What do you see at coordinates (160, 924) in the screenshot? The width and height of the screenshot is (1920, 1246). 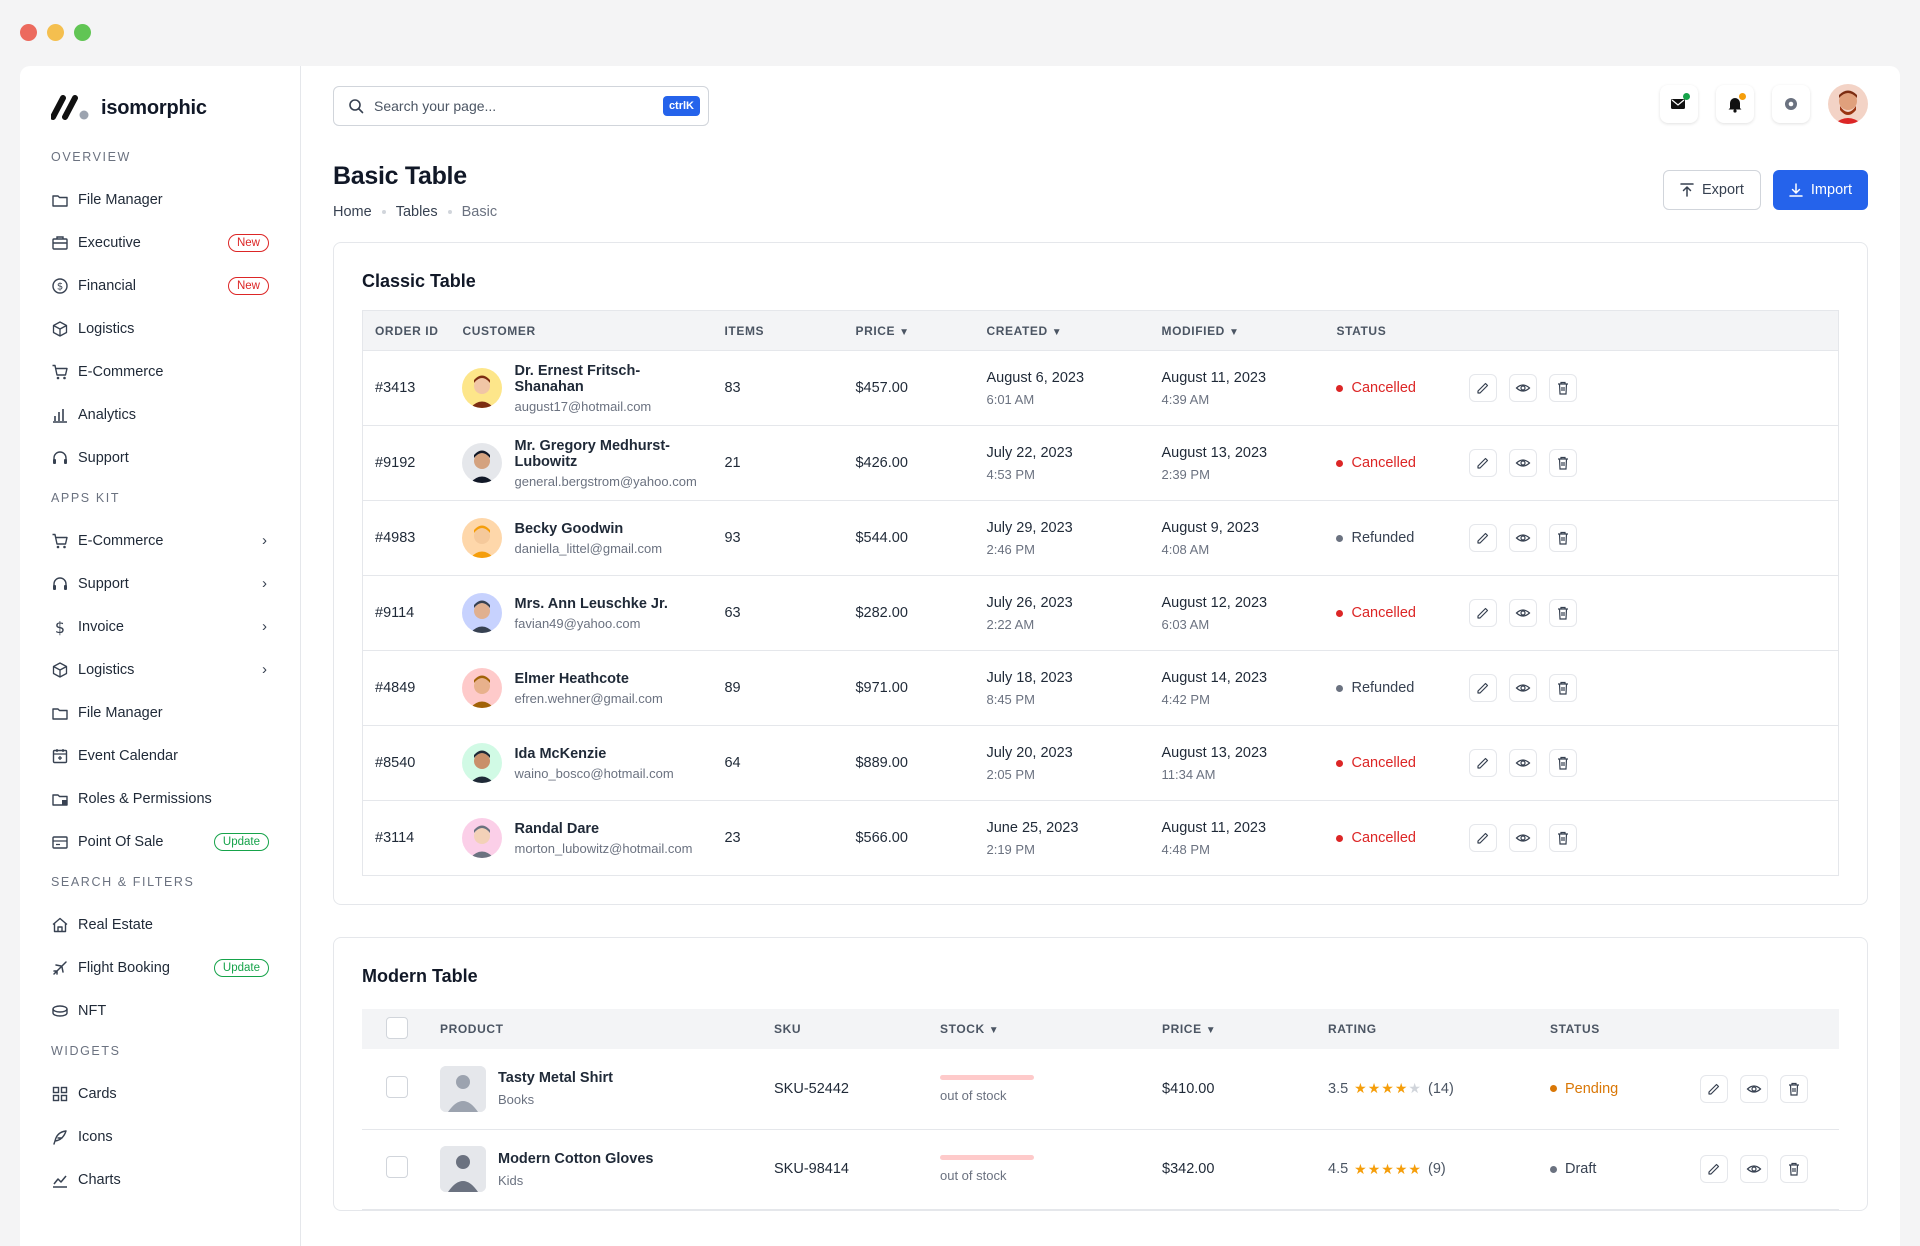 I see `sidebar-item-real-estate: Real Estate` at bounding box center [160, 924].